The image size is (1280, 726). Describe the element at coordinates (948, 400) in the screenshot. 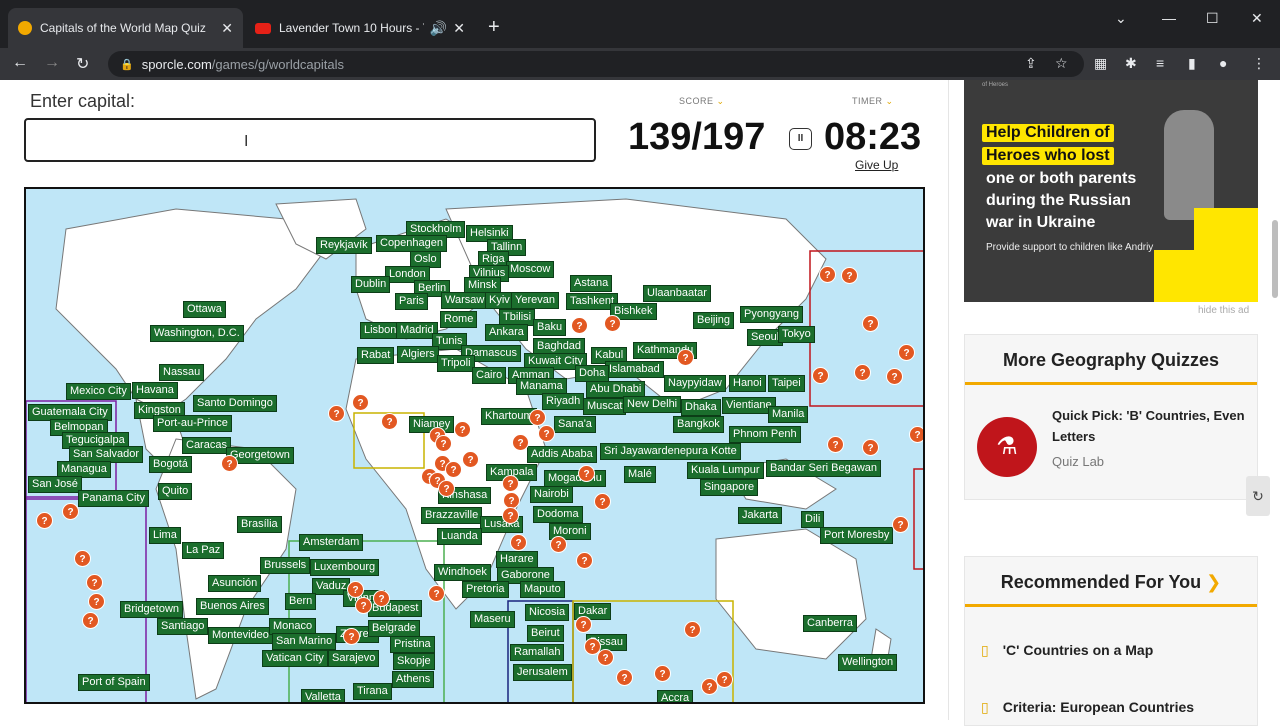

I see `sidebar-divider` at that location.